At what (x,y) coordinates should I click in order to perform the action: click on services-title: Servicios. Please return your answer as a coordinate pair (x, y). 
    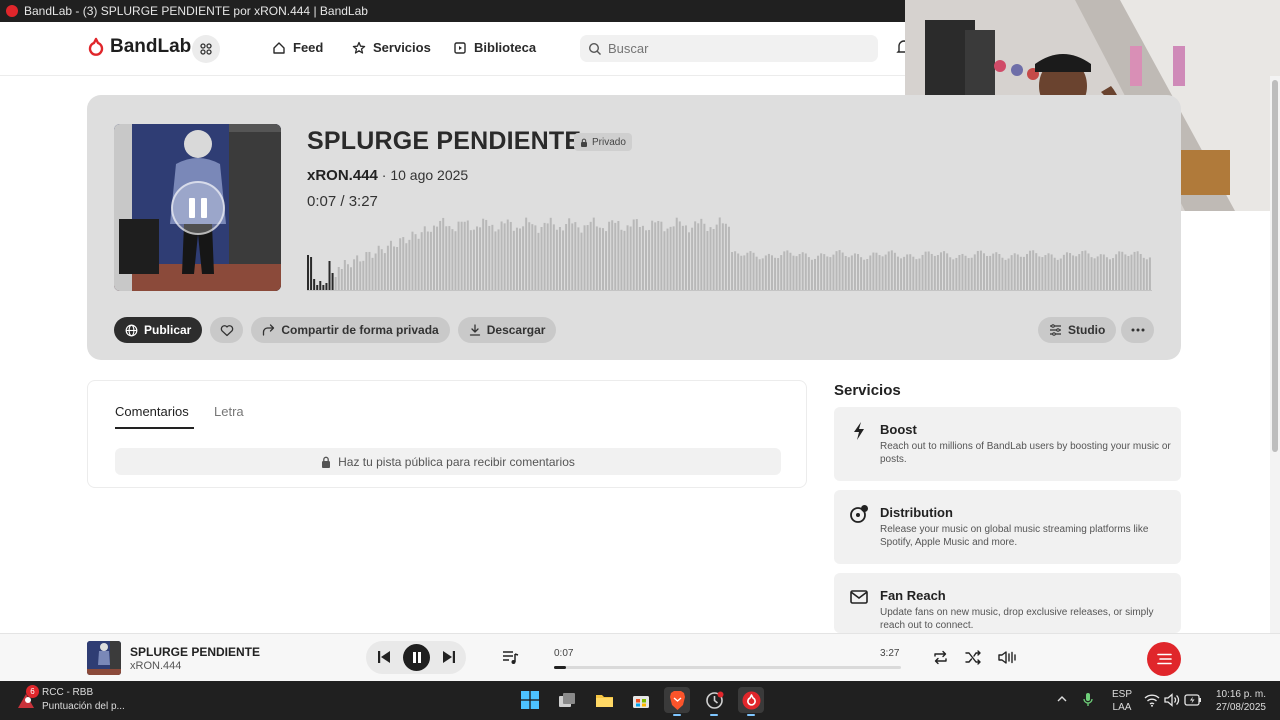
    Looking at the image, I should click on (867, 390).